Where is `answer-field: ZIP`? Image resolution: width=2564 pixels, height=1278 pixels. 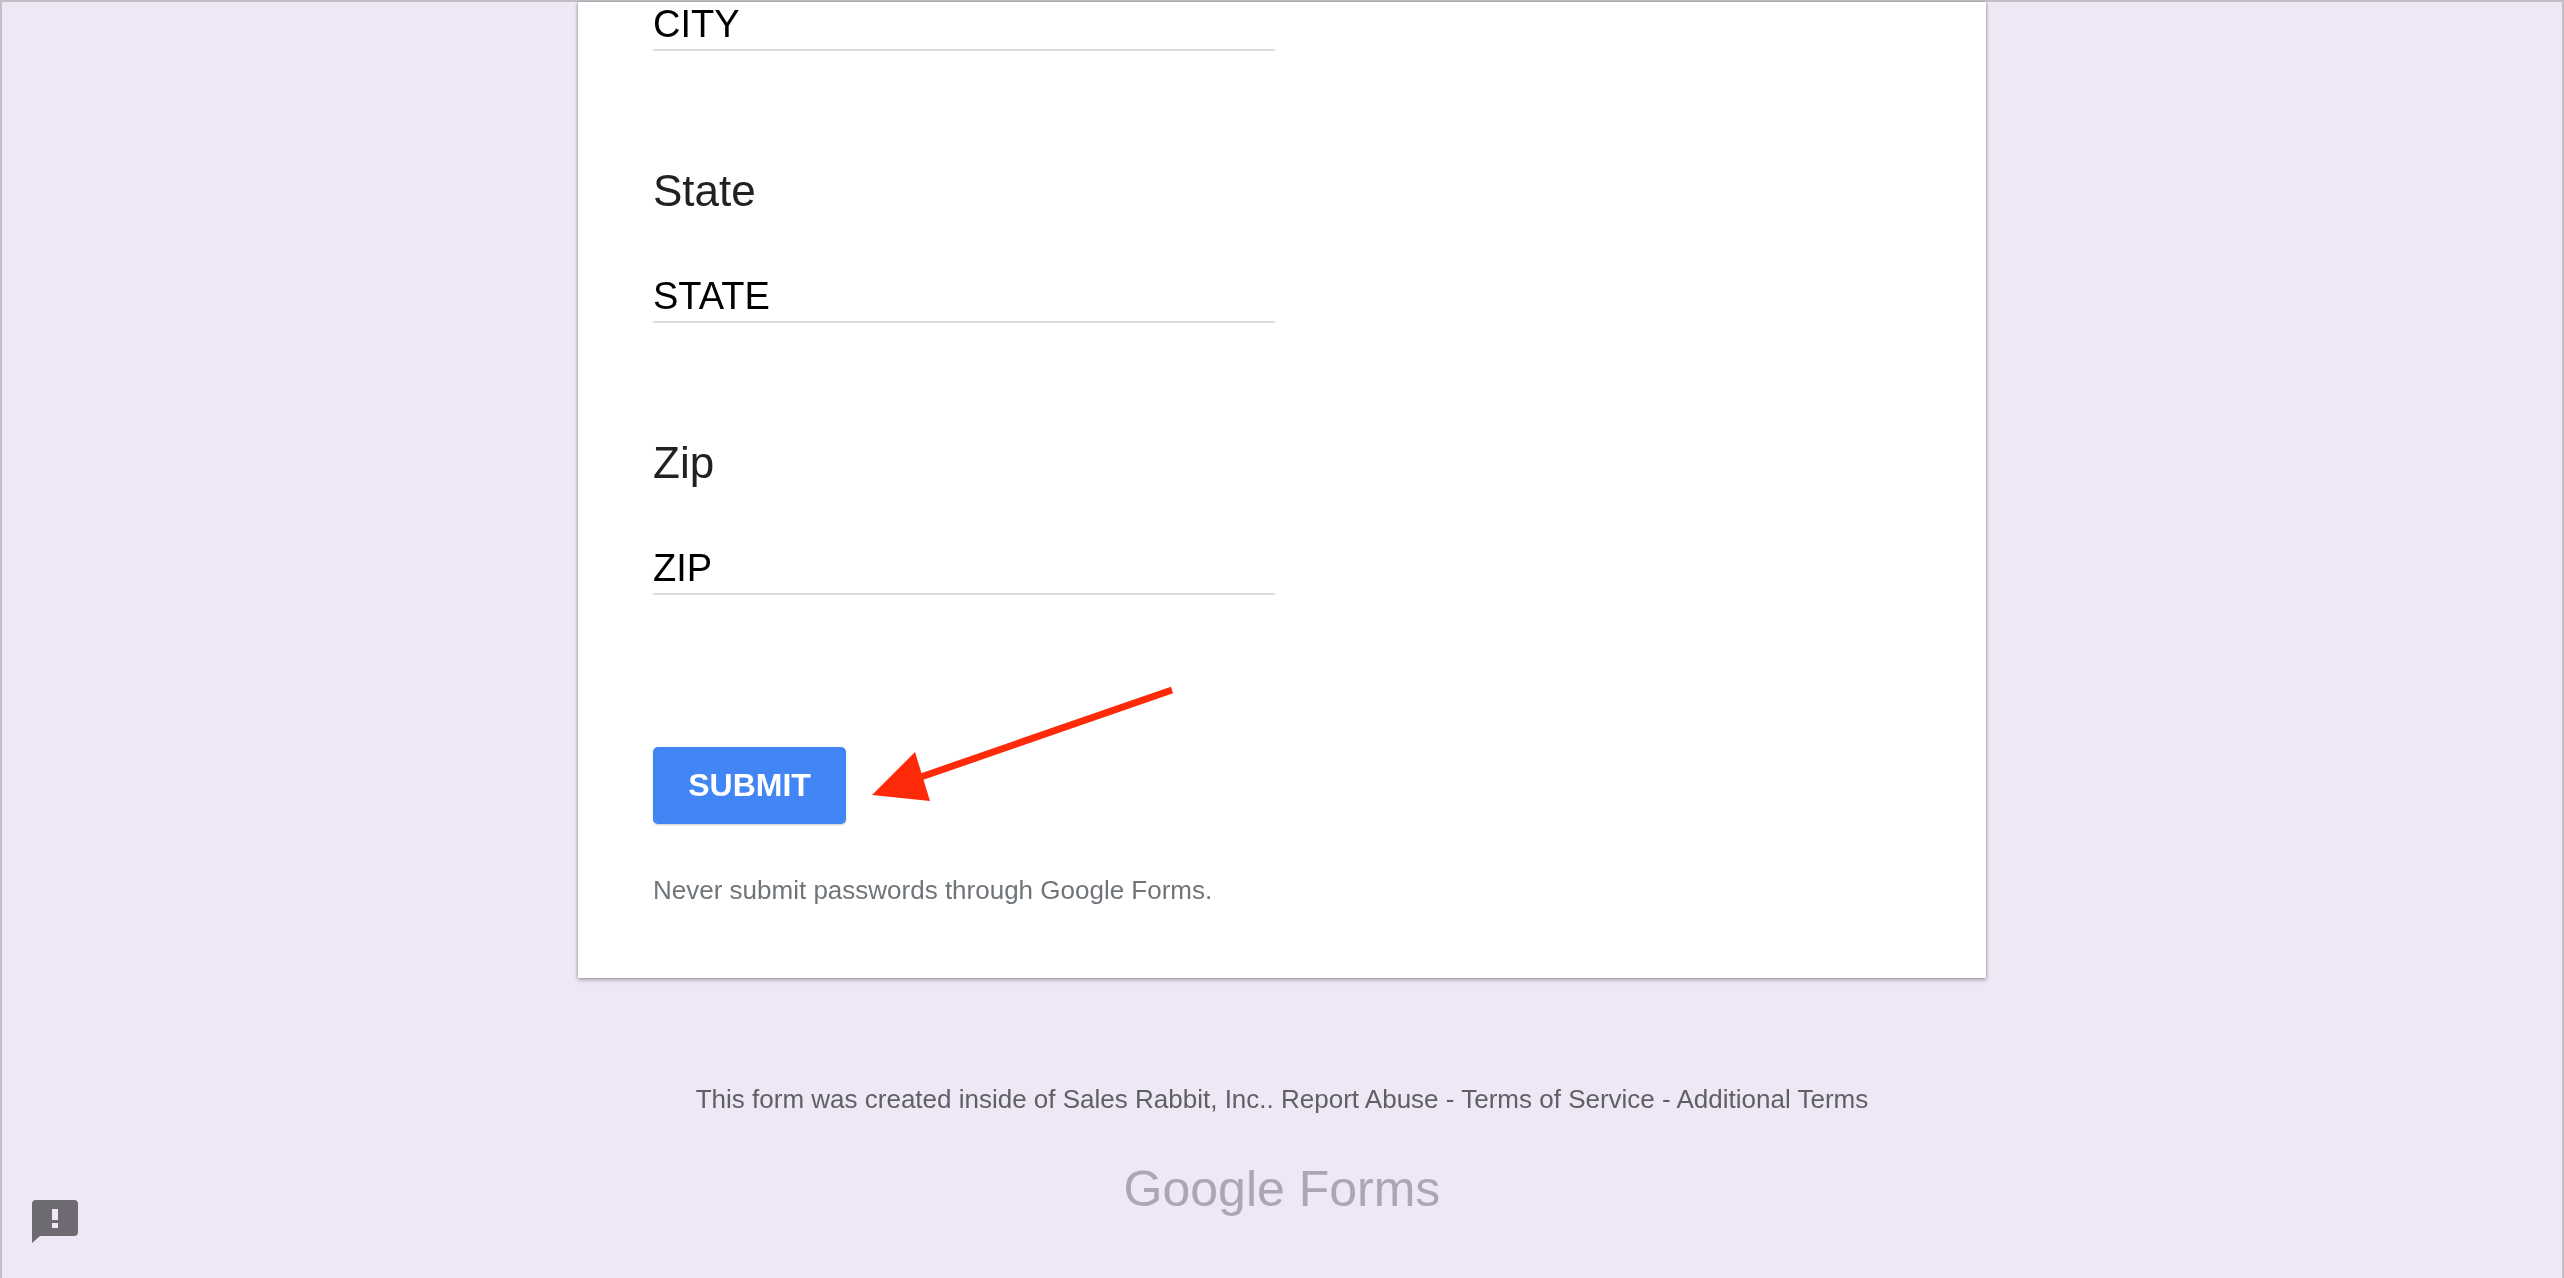 answer-field: ZIP is located at coordinates (964, 570).